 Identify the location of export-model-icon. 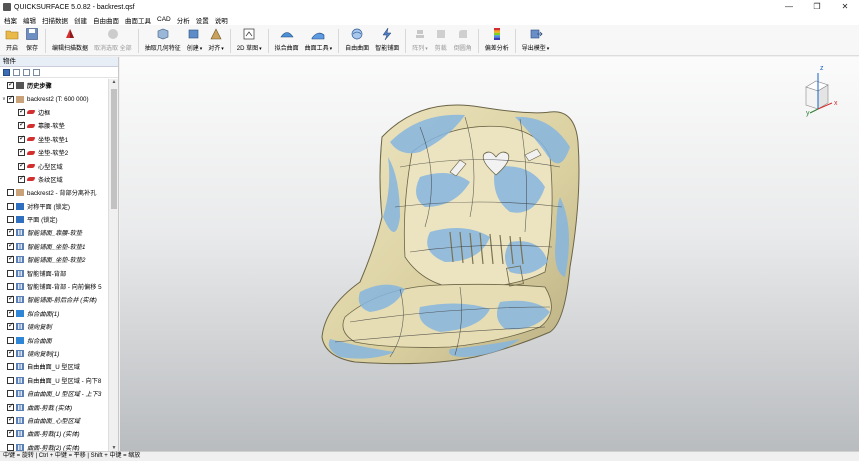
(536, 34).